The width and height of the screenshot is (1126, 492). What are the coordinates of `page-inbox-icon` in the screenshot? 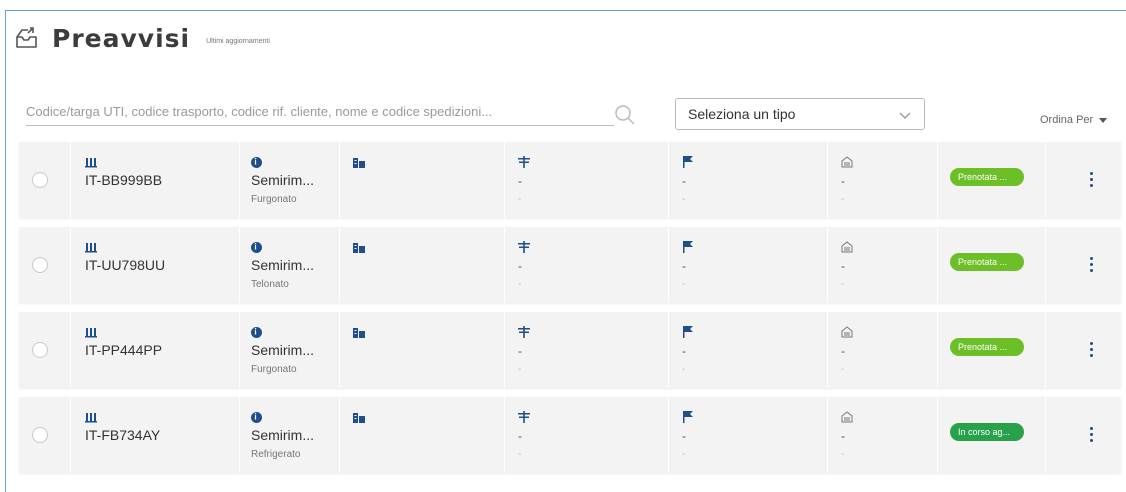 It's located at (26, 37).